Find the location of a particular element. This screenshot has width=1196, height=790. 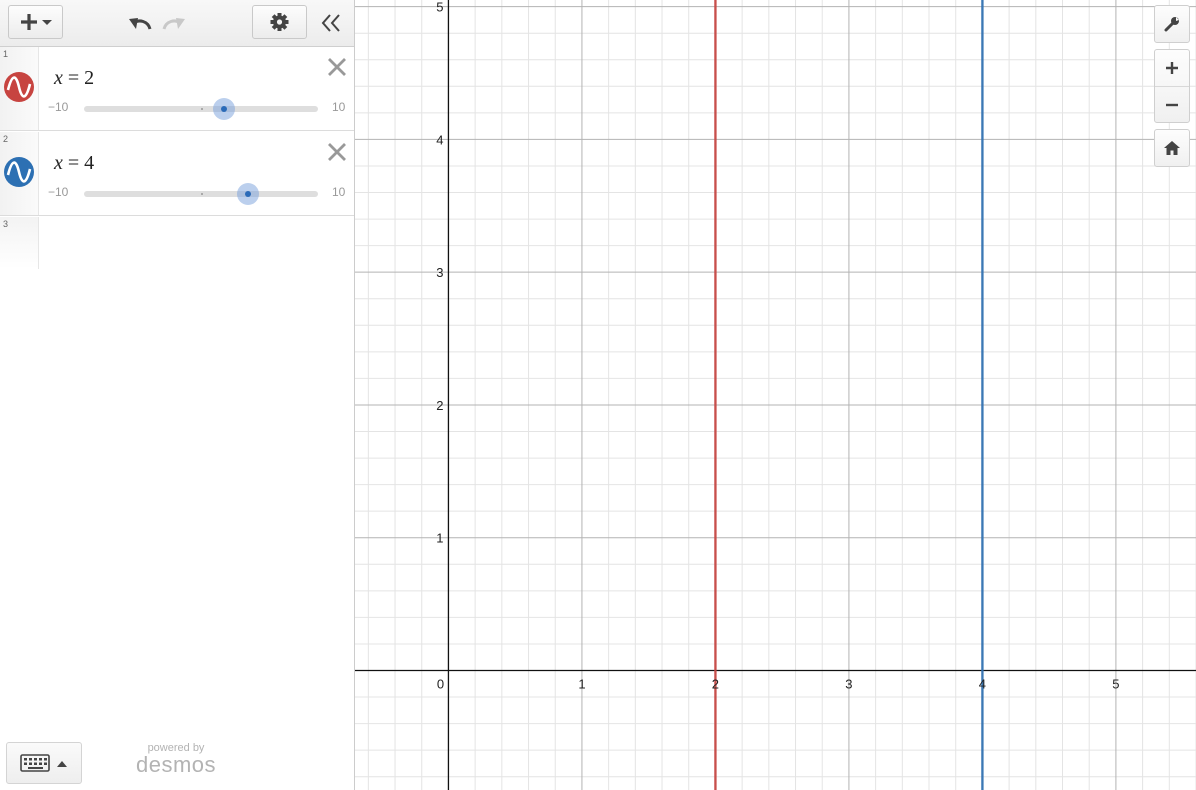

default-zoom-button is located at coordinates (1172, 148).